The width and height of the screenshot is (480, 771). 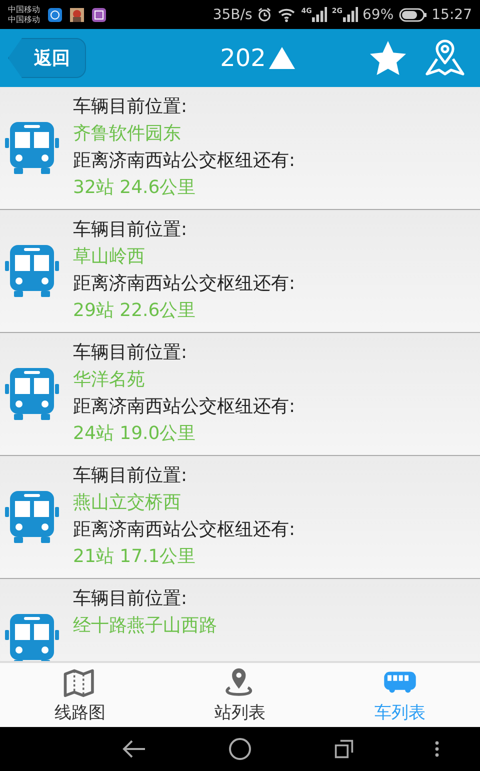 I want to click on battery-percent: 69%, so click(x=378, y=14).